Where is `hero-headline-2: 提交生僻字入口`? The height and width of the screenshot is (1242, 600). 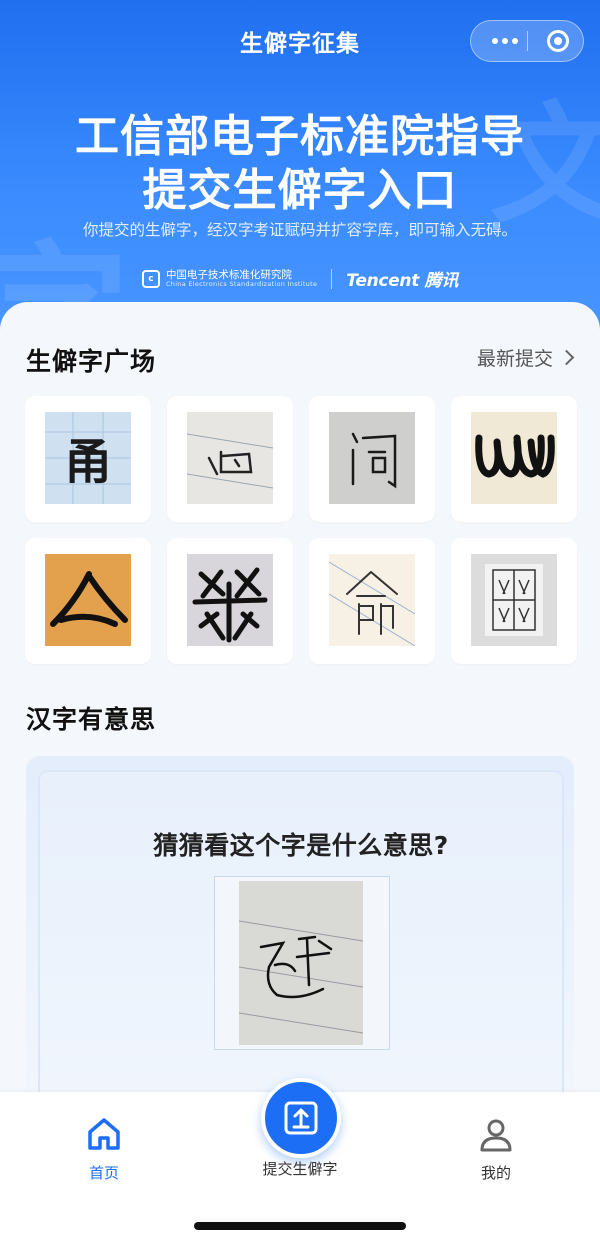
hero-headline-2: 提交生僻字入口 is located at coordinates (300, 190).